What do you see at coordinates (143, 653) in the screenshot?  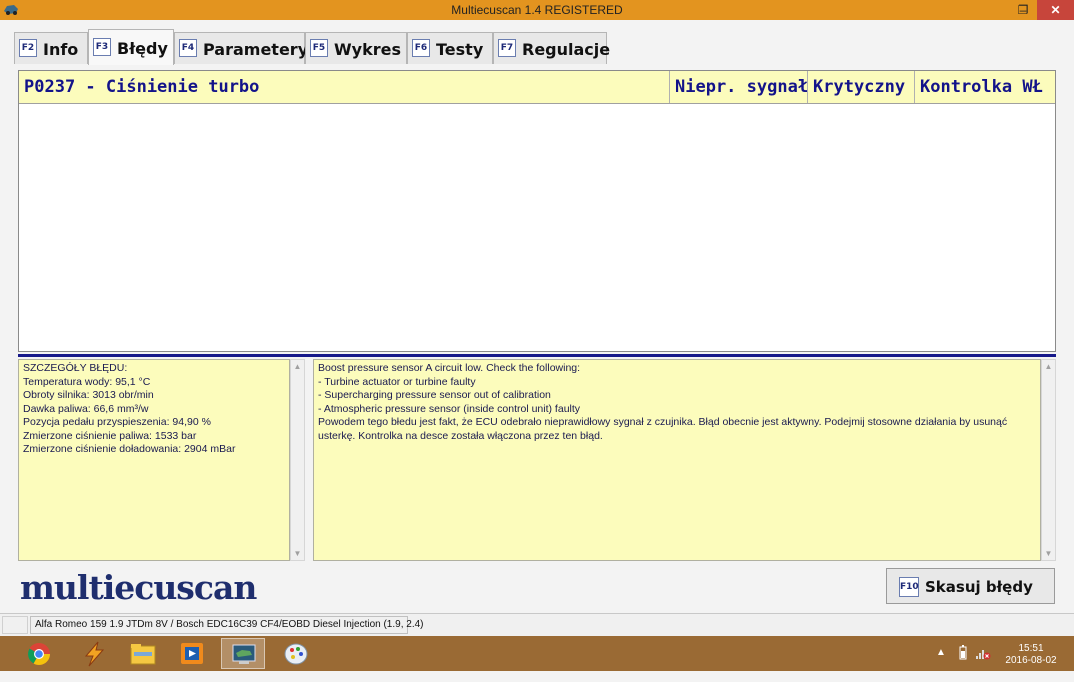 I see `file-explorer-icon` at bounding box center [143, 653].